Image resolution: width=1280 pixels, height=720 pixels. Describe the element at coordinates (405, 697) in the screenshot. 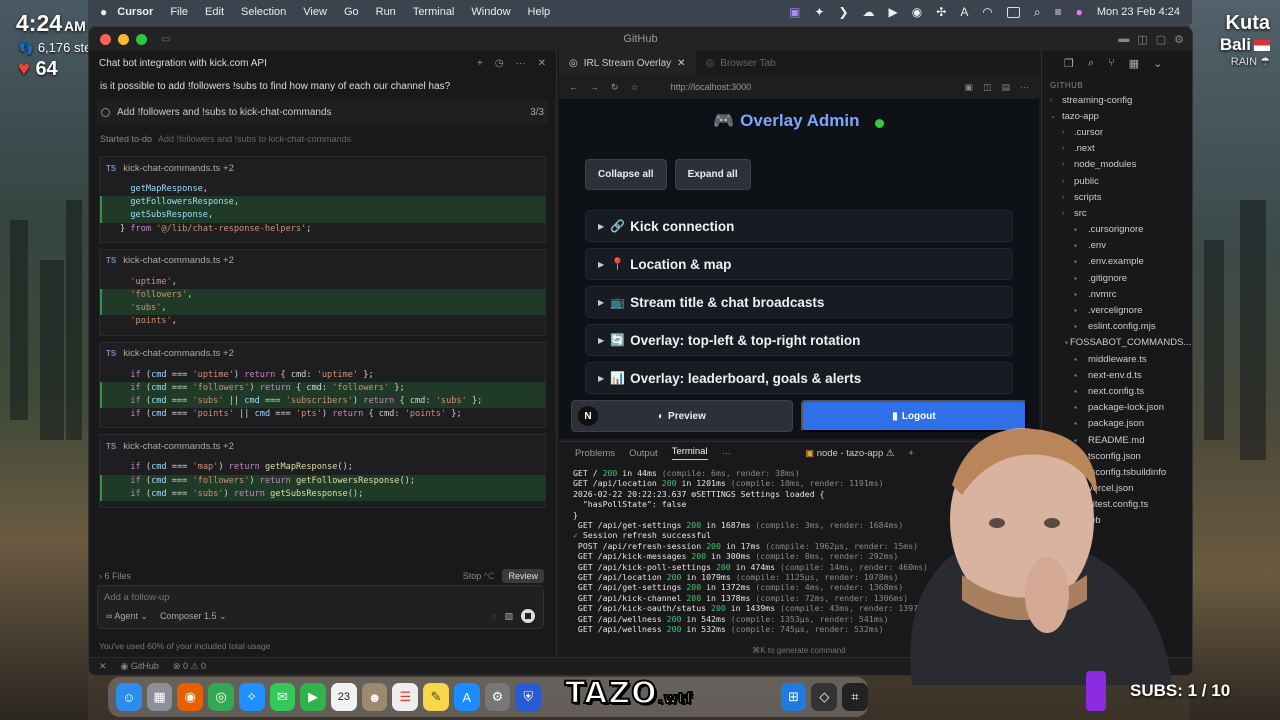

I see `reminders-icon: ☰` at that location.